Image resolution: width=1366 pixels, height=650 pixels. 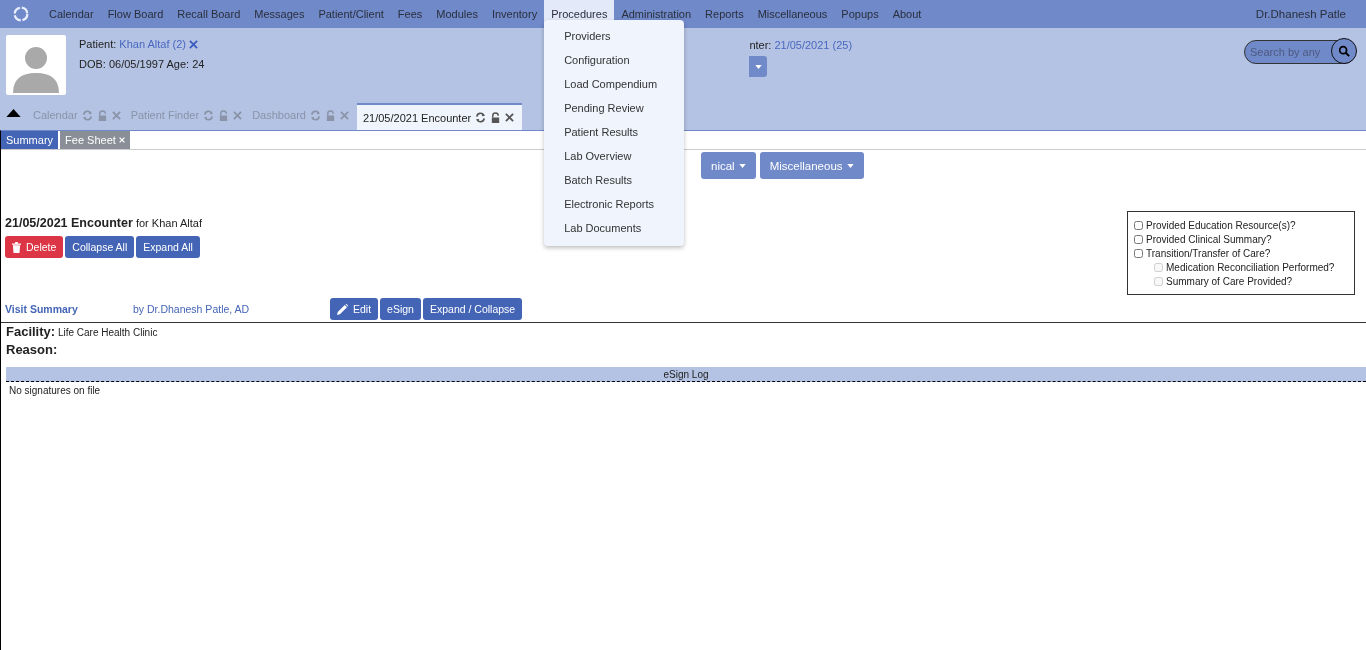 I want to click on nav-menu-item: Calendar, so click(x=71, y=14).